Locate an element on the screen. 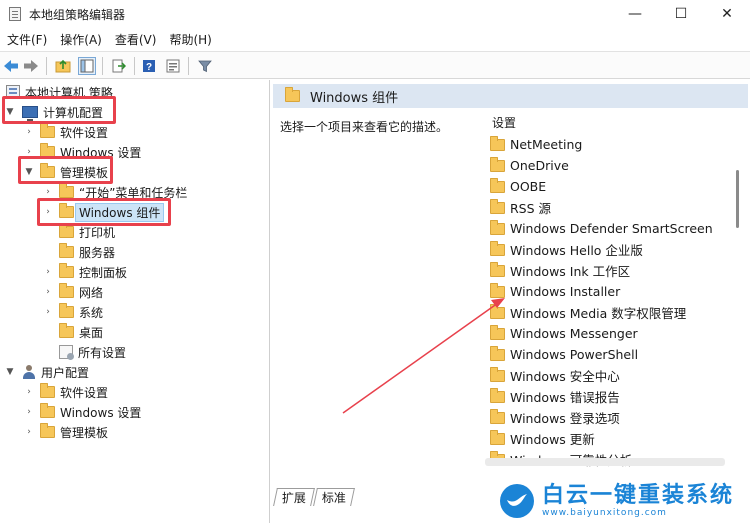  list-item-label: Windows Hello 企业版 is located at coordinates (576, 250).